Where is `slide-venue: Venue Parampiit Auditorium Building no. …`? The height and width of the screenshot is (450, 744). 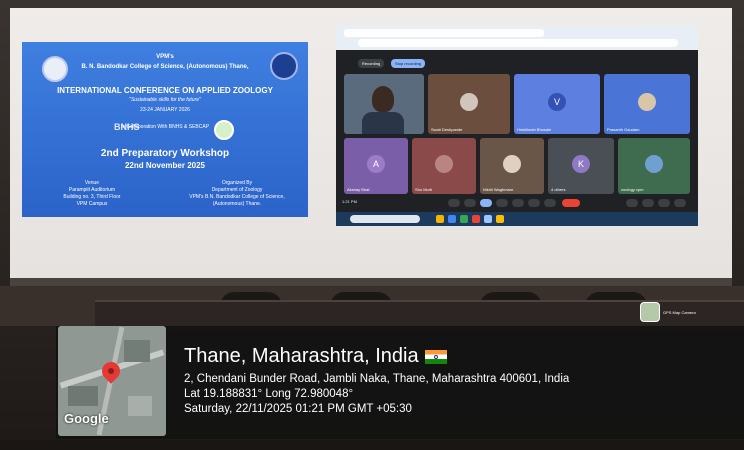
slide-venue: Venue Parampiit Auditorium Building no. … is located at coordinates (92, 194).